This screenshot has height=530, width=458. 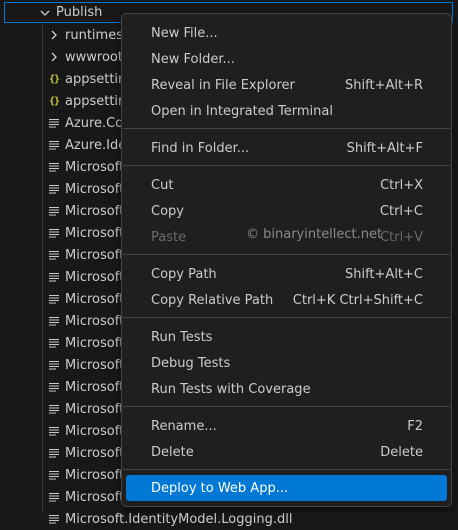 I want to click on menu-copy-path-shortcut: Shift+Alt+C, so click(x=383, y=274).